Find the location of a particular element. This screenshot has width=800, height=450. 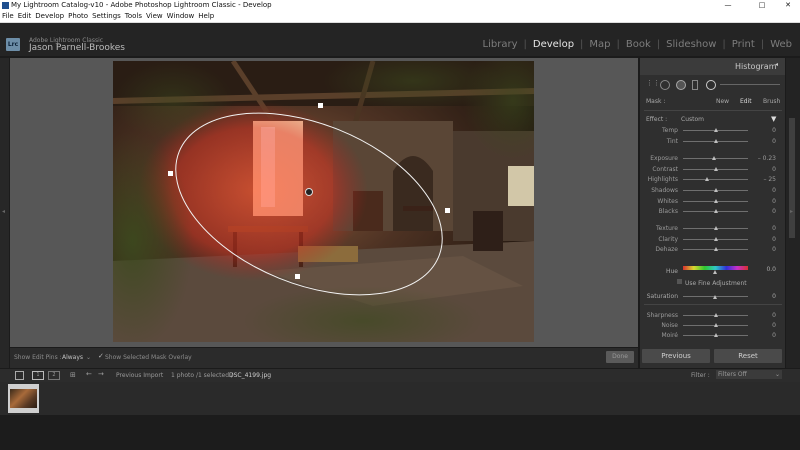

mask-brush-button: Brush is located at coordinates (771, 101).